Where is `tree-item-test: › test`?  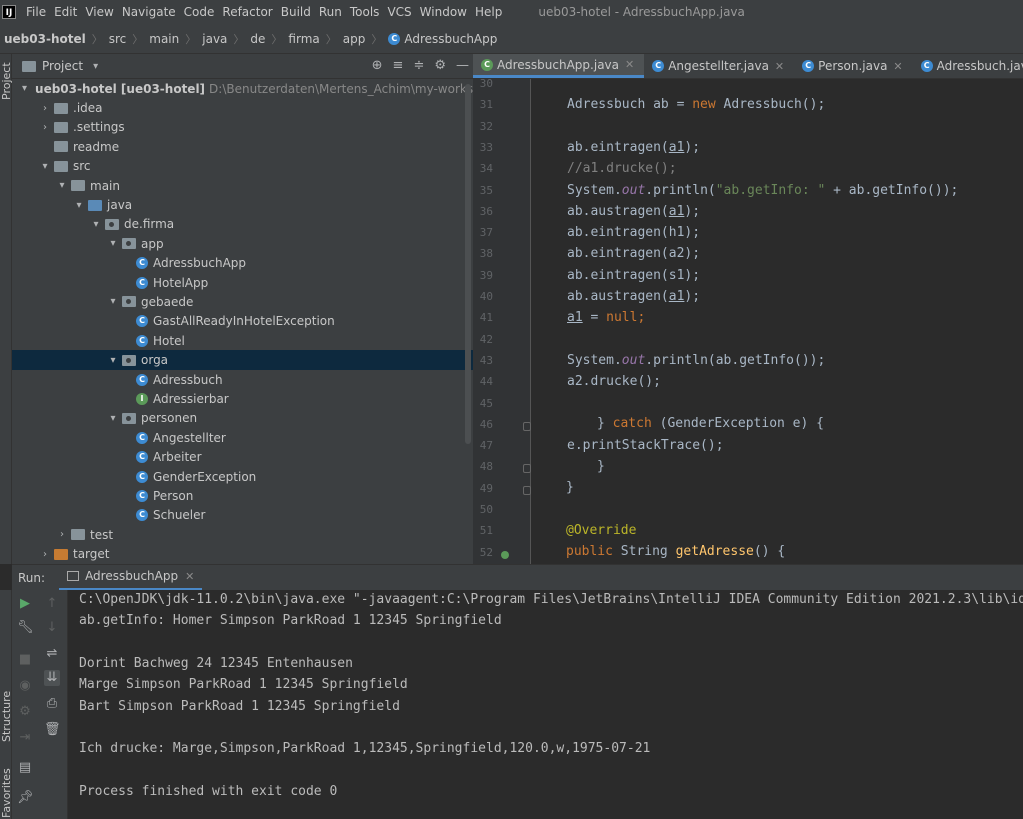 tree-item-test: › test is located at coordinates (242, 534).